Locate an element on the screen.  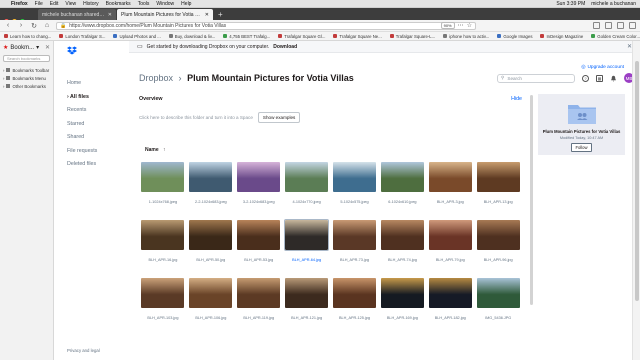
file-name: BLH_APR-3.jpg is located at coordinates (450, 206).